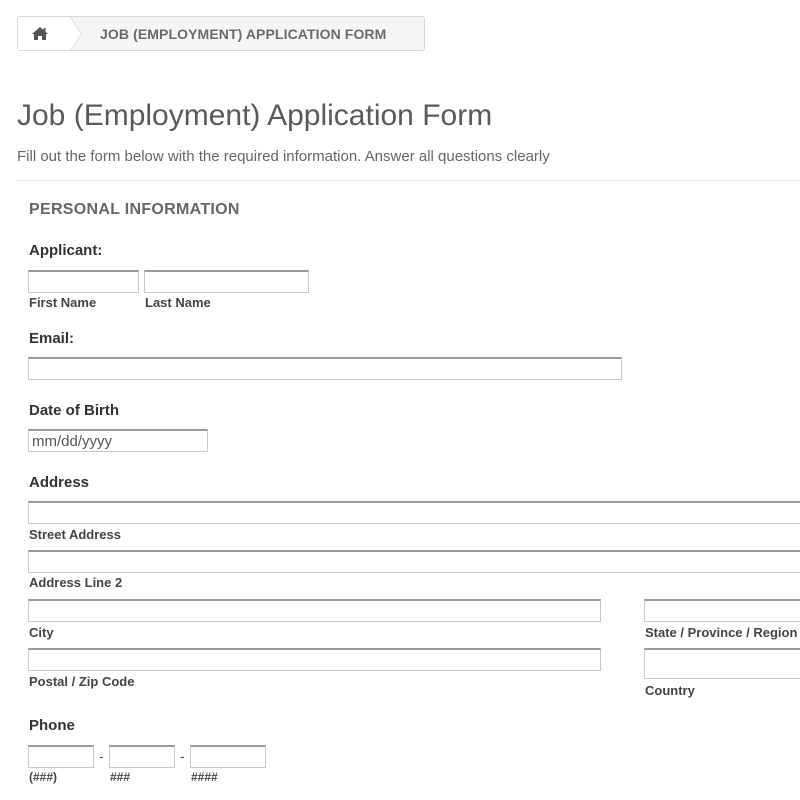 The image size is (800, 800). Describe the element at coordinates (66, 250) in the screenshot. I see `applicant-label: Applicant:` at that location.